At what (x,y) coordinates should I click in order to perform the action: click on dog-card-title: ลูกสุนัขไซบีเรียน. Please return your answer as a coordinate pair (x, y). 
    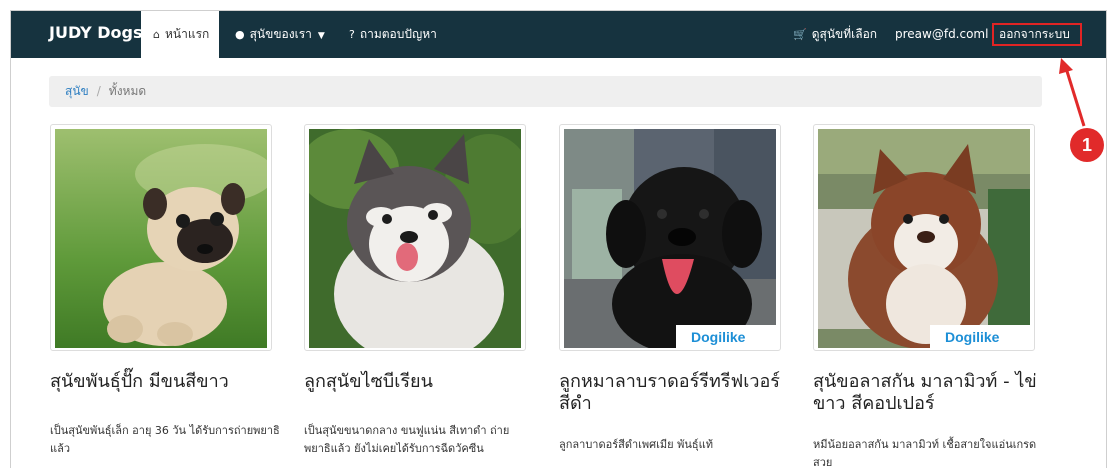
    Looking at the image, I should click on (424, 382).